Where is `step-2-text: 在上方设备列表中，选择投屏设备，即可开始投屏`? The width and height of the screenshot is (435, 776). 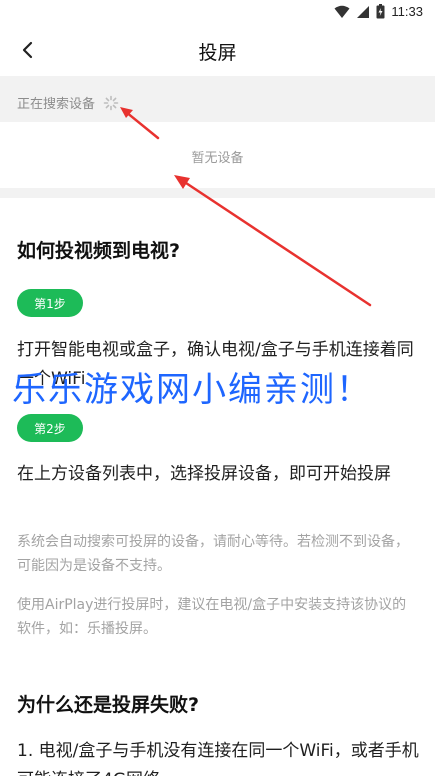 step-2-text: 在上方设备列表中，选择投屏设备，即可开始投屏 is located at coordinates (204, 474).